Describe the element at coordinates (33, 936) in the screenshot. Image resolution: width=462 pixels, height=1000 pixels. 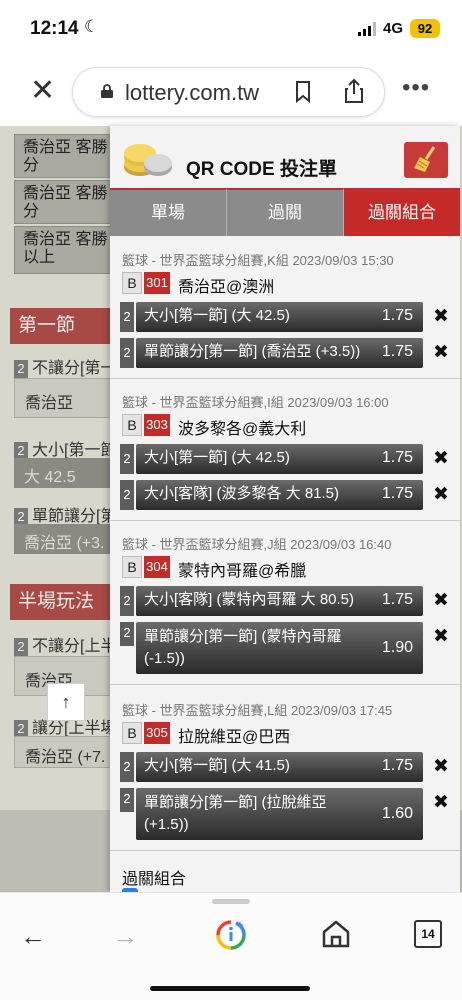
I see `back-arrow-icon: ←` at that location.